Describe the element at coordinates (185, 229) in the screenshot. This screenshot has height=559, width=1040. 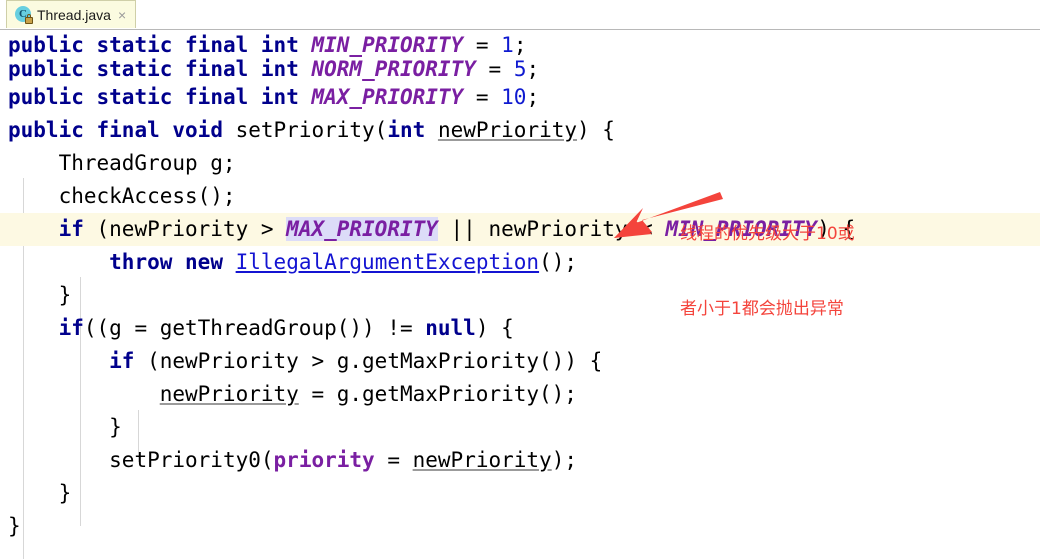
I see `condition-part-1: (newPriority >` at that location.